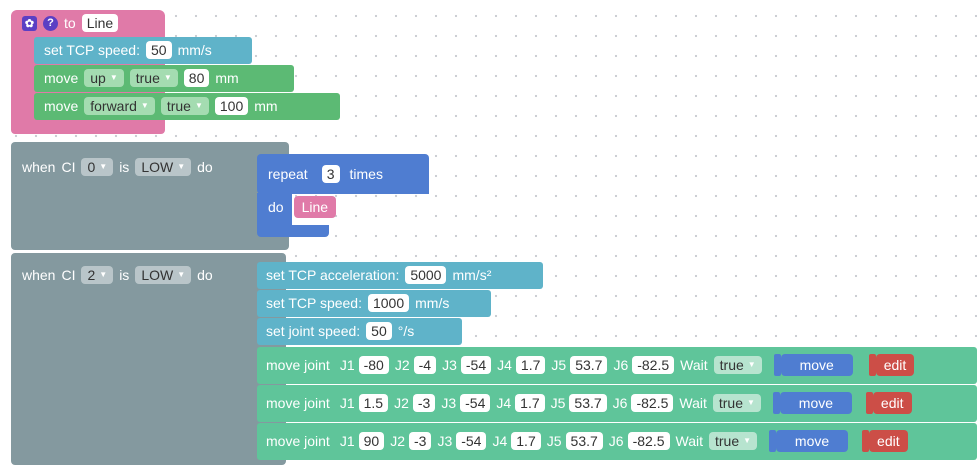 This screenshot has width=977, height=470. What do you see at coordinates (340, 331) in the screenshot?
I see `set-joint-speed-row: set joint speed: 50 °/s` at bounding box center [340, 331].